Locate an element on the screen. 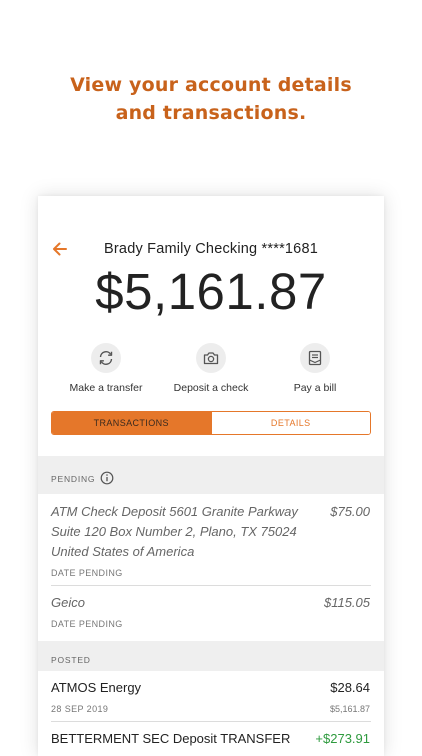 The width and height of the screenshot is (422, 756). pending-header-label: PENDING is located at coordinates (73, 479).